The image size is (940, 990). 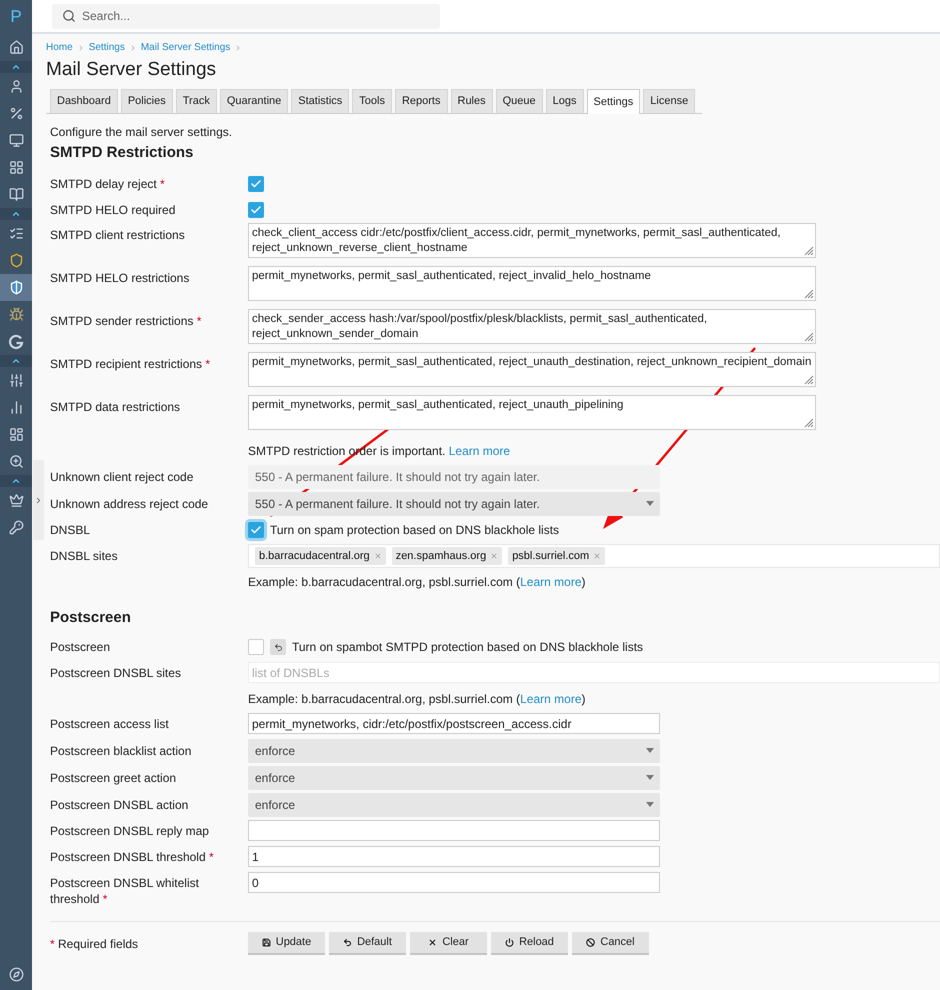 What do you see at coordinates (454, 504) in the screenshot?
I see `select-field: 550 - A permanent failure. It should not try again later.` at bounding box center [454, 504].